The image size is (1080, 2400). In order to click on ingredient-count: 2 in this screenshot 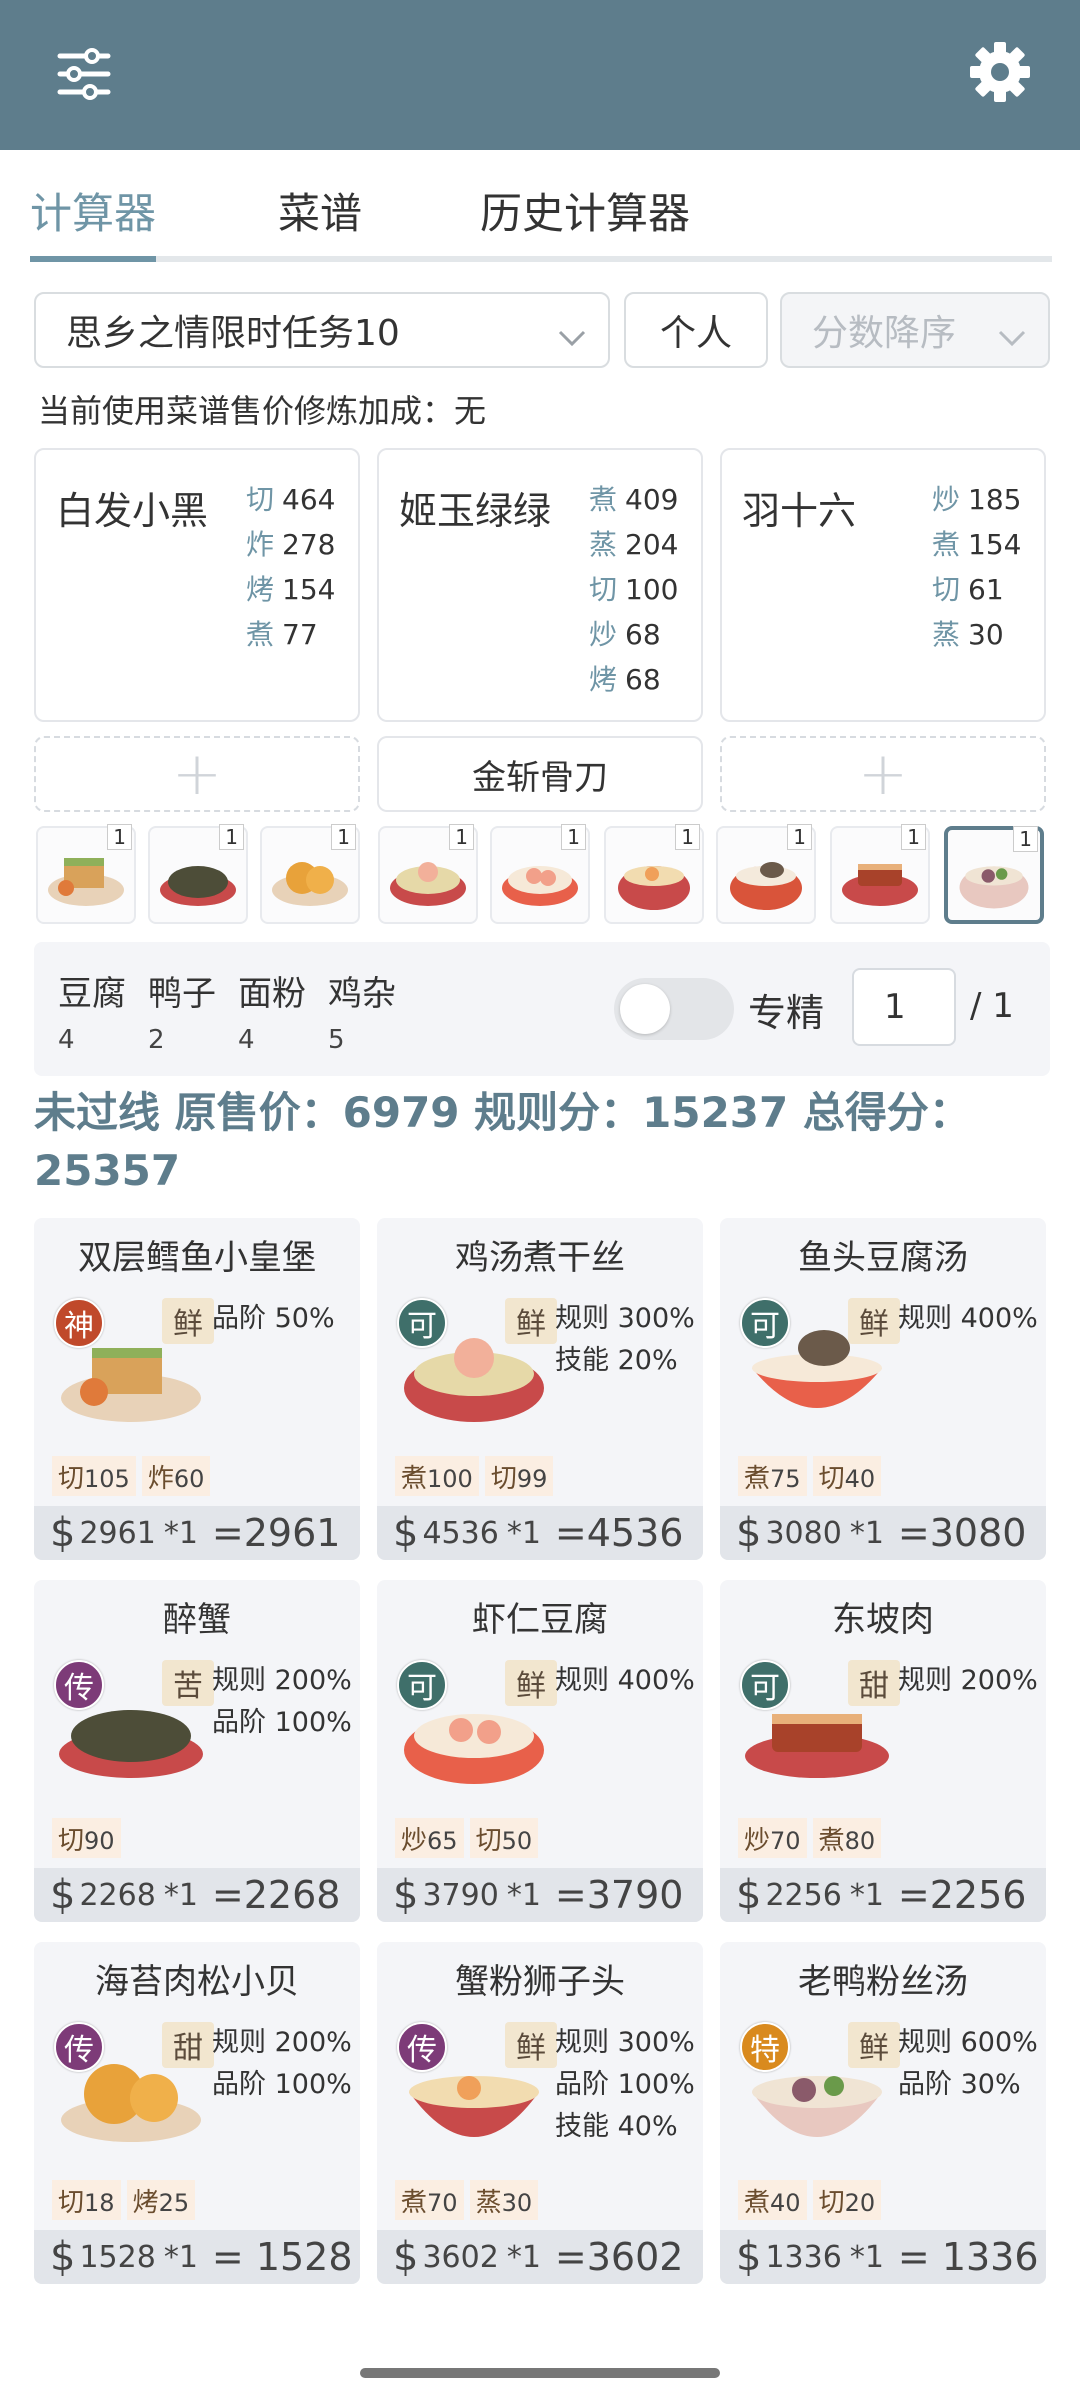, I will do `click(156, 1040)`.